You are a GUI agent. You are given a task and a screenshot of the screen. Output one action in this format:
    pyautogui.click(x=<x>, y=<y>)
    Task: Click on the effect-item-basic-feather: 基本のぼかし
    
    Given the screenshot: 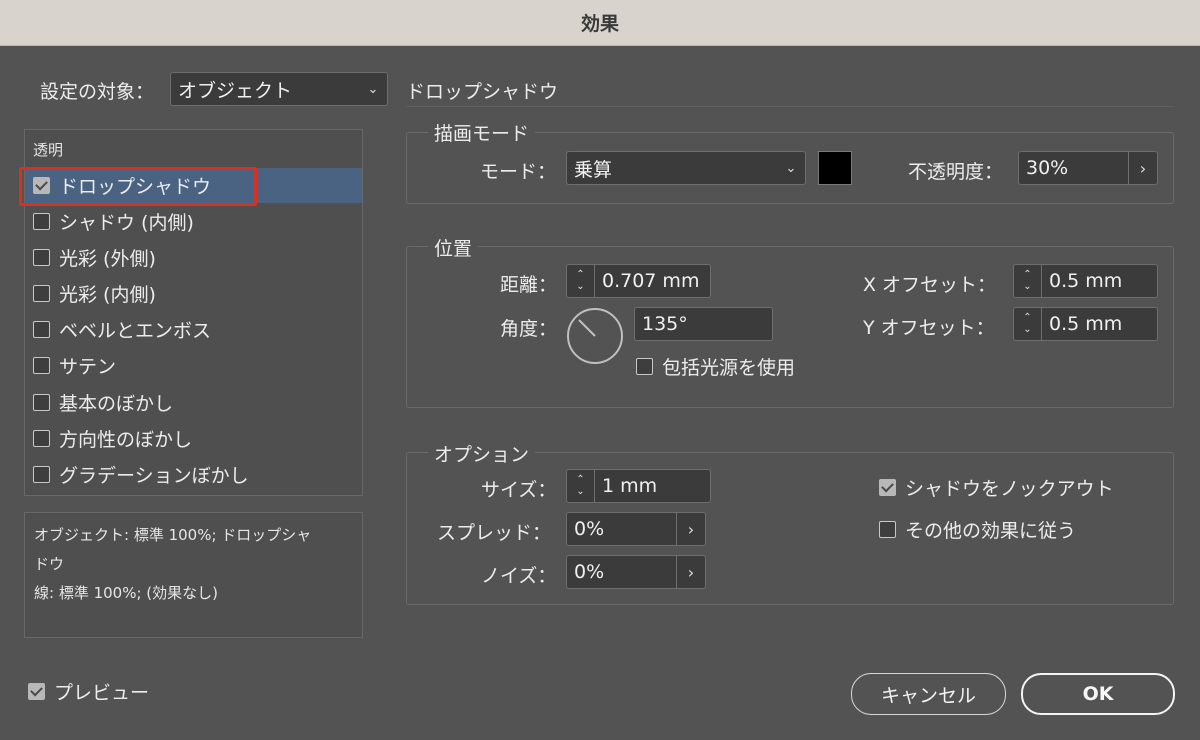 What is the action you would take?
    pyautogui.click(x=193, y=402)
    